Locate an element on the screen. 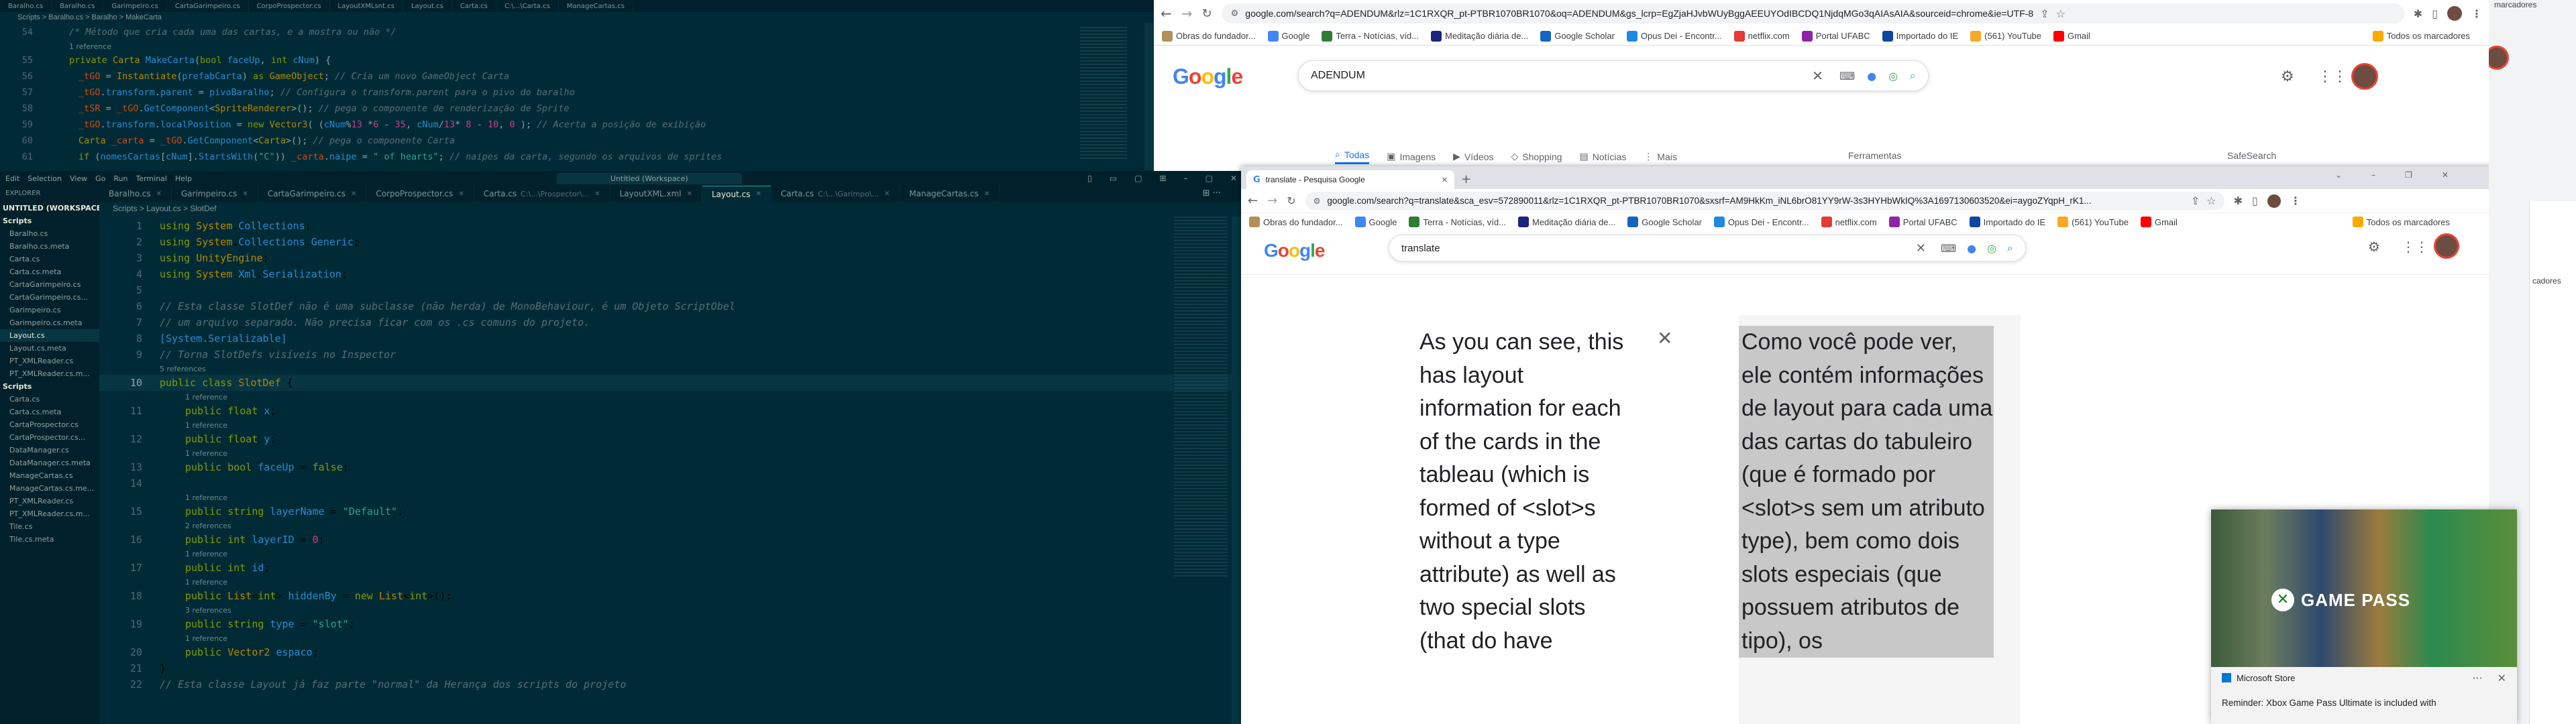 This screenshot has height=724, width=2576. site-info-icon: ⚙ is located at coordinates (1317, 201).